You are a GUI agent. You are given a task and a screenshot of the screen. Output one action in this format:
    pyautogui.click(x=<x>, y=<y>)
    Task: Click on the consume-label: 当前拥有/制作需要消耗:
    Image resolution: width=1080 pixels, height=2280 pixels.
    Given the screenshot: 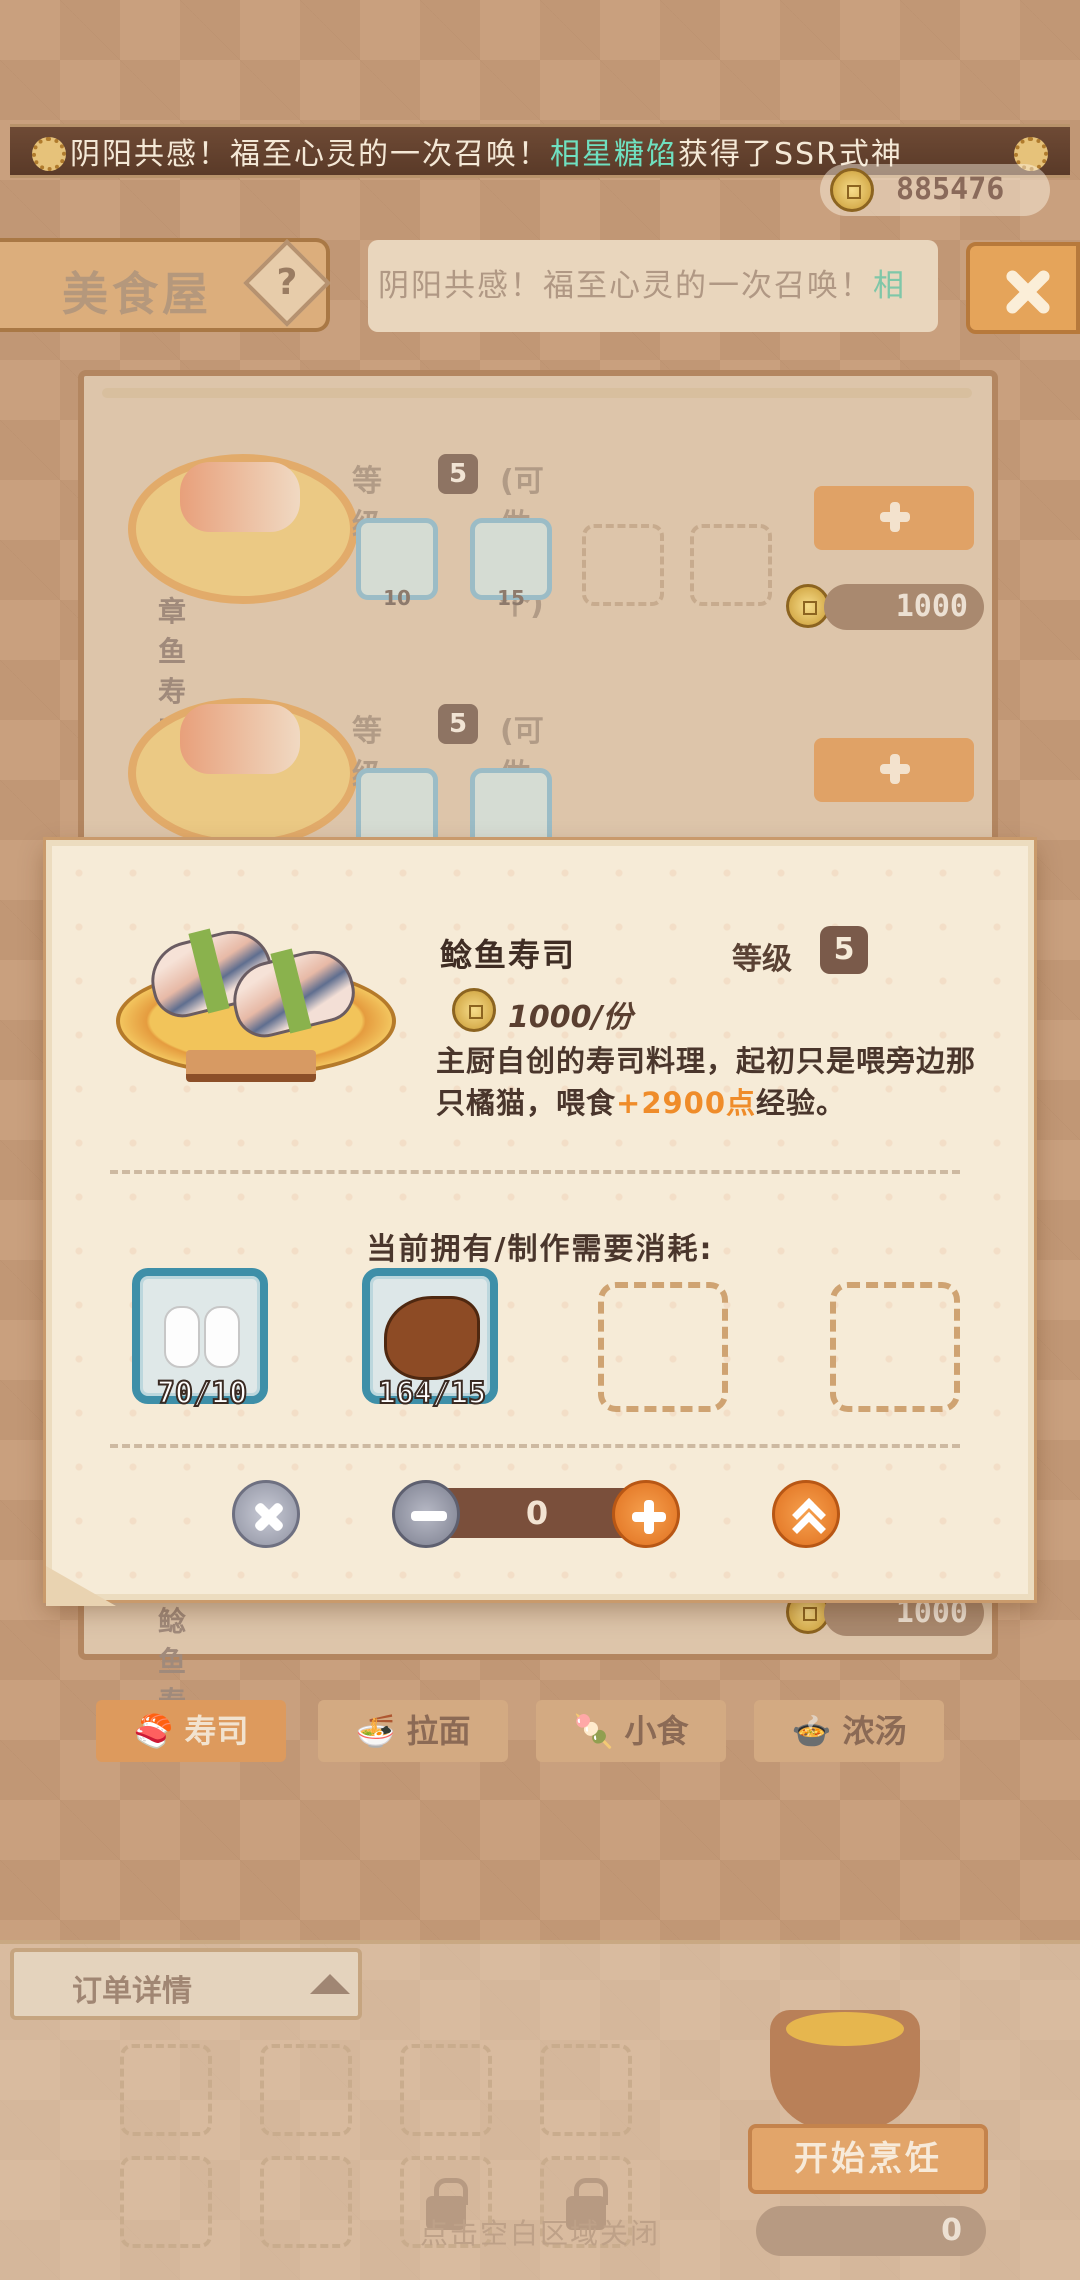 What is the action you would take?
    pyautogui.click(x=540, y=1249)
    